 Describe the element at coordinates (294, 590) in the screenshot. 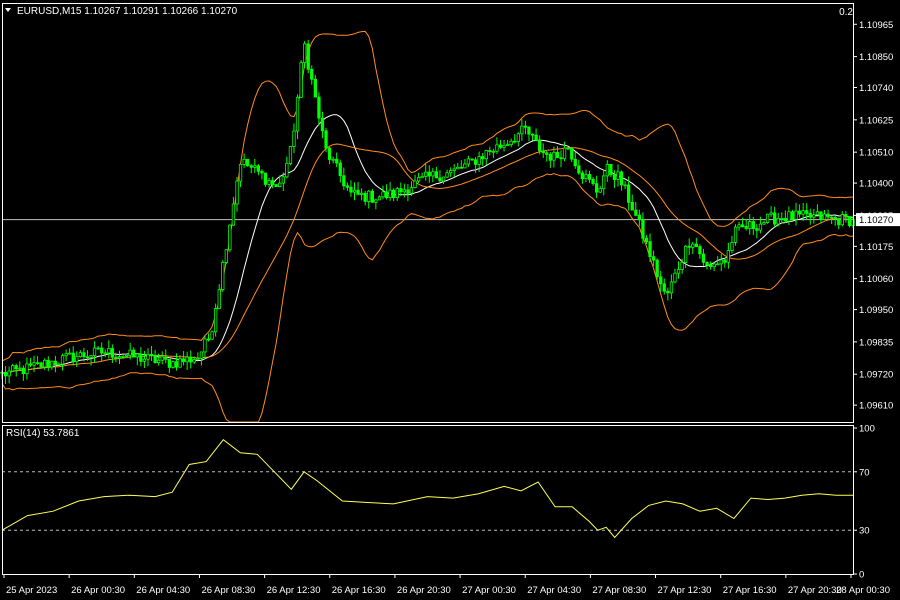

I see `time-axis-label: 26 Apr 12:30` at that location.